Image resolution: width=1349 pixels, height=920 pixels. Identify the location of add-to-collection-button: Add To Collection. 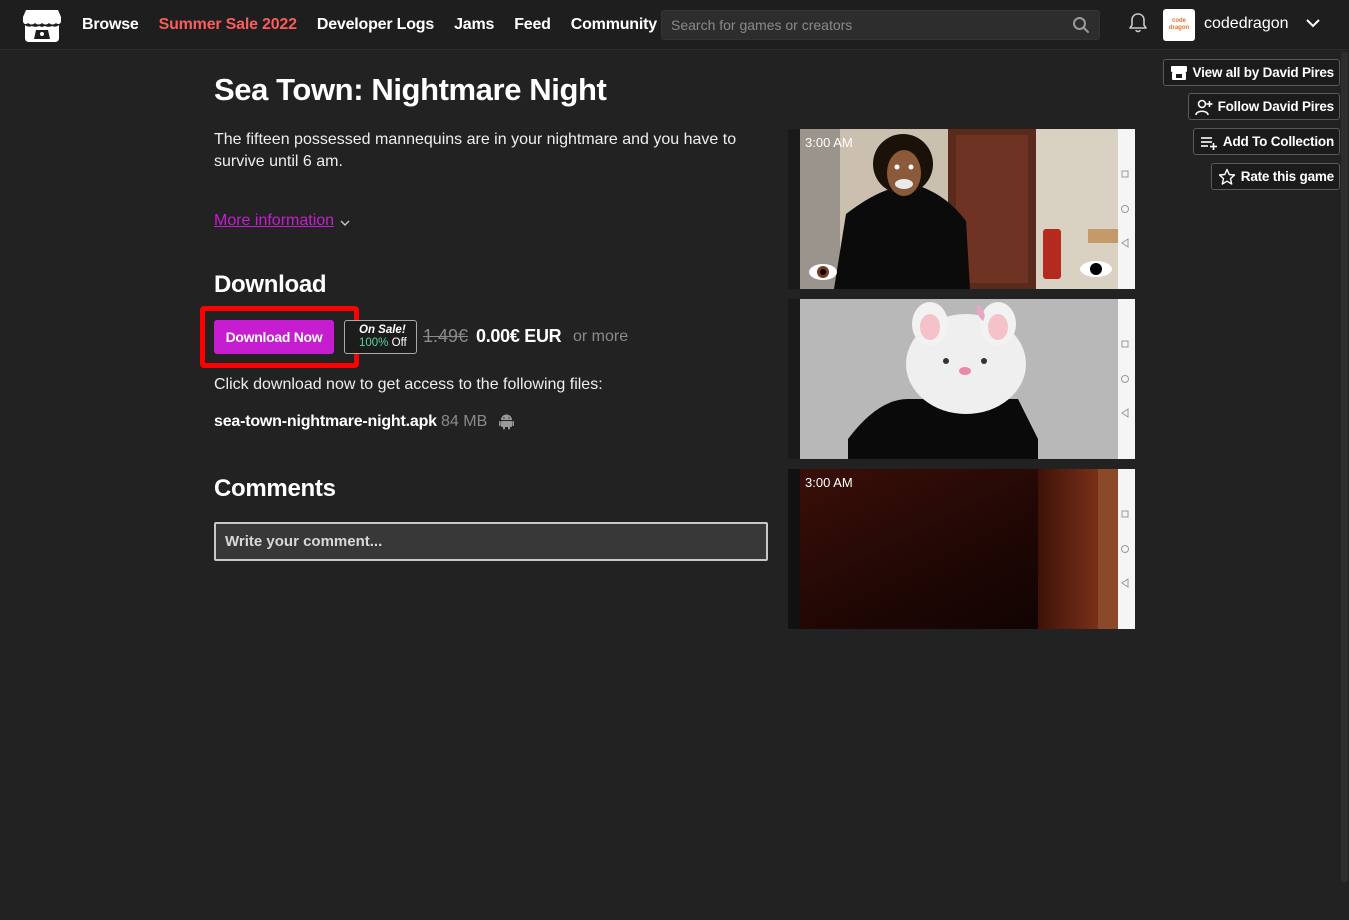
(1266, 141).